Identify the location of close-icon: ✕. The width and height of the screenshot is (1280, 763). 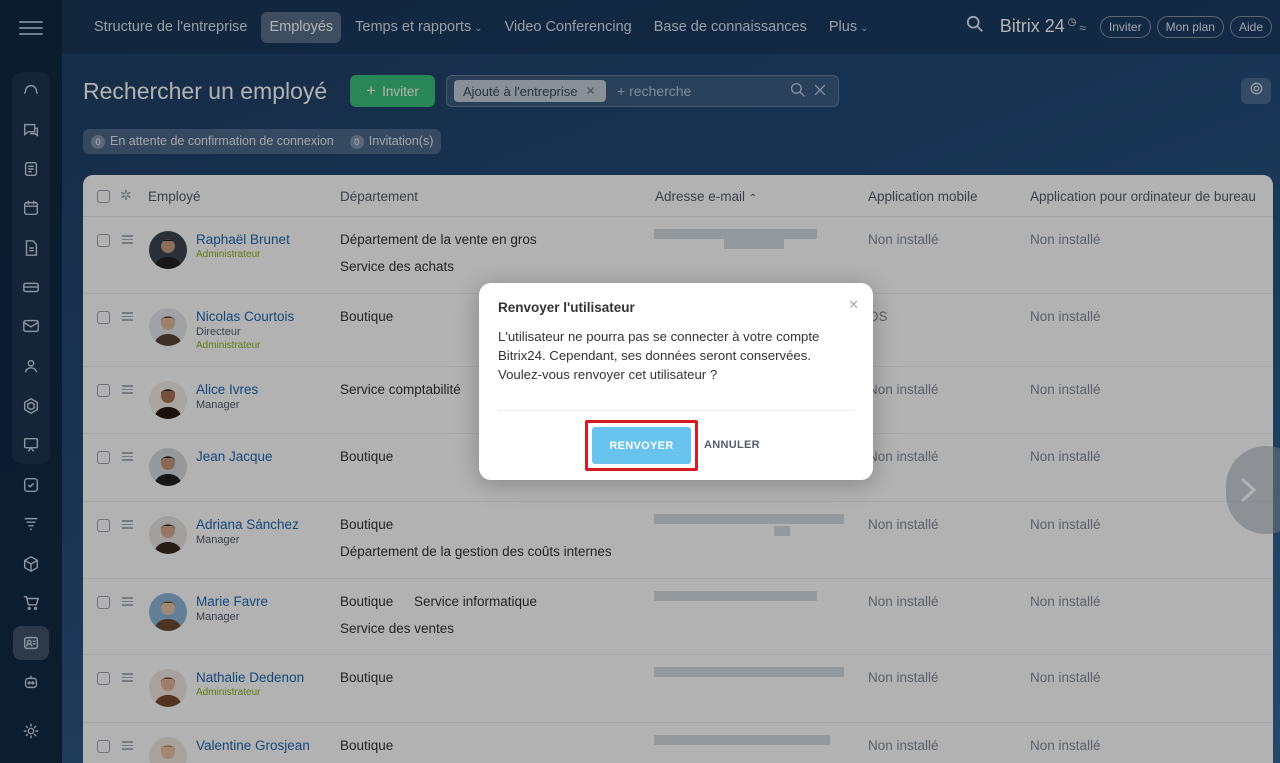
(853, 305).